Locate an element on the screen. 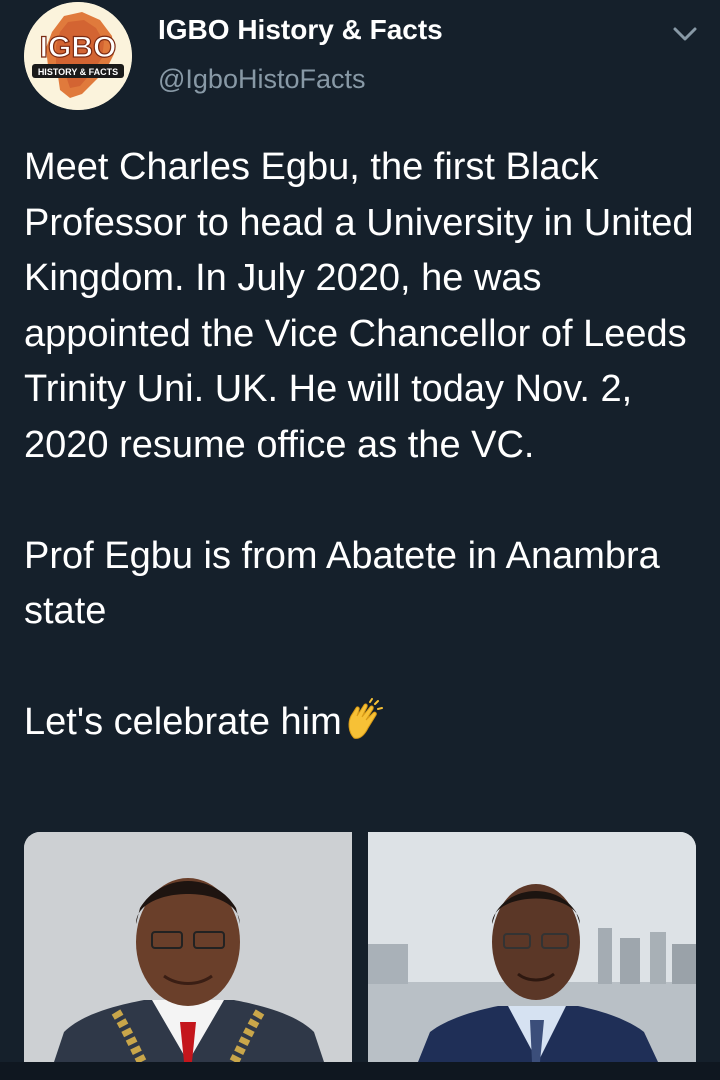  account-display-name: IGBO History & Facts is located at coordinates (300, 30).